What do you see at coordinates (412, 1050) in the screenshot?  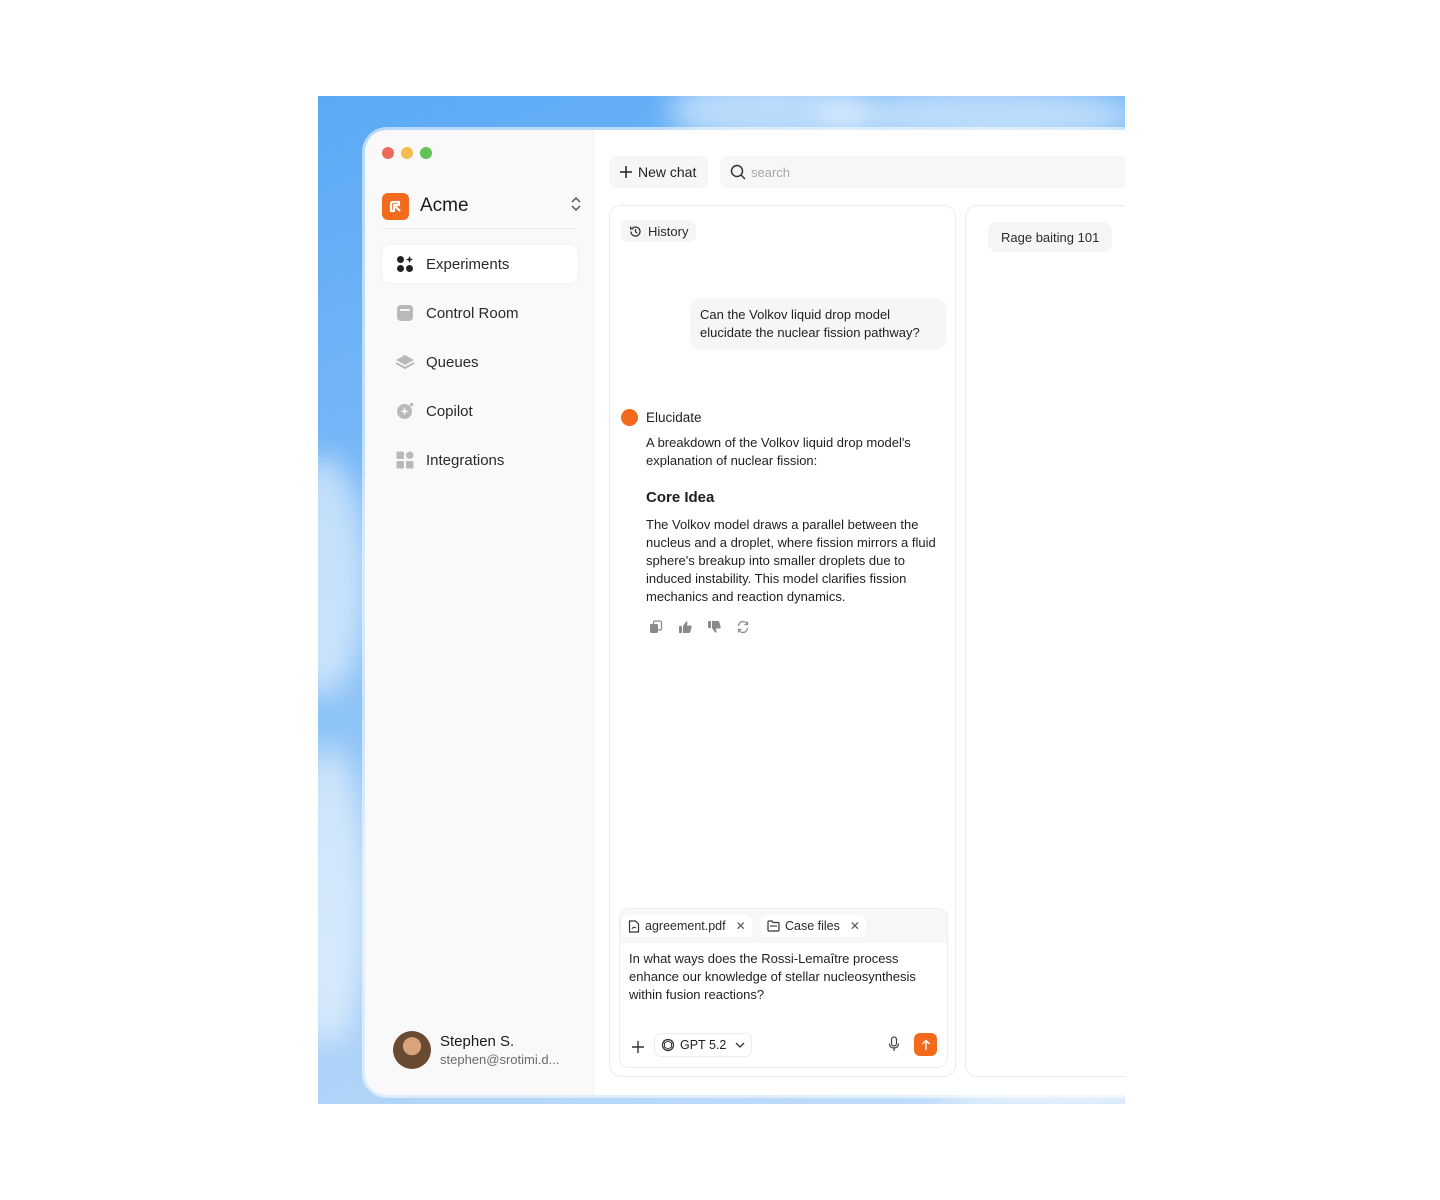 I see `avatar` at bounding box center [412, 1050].